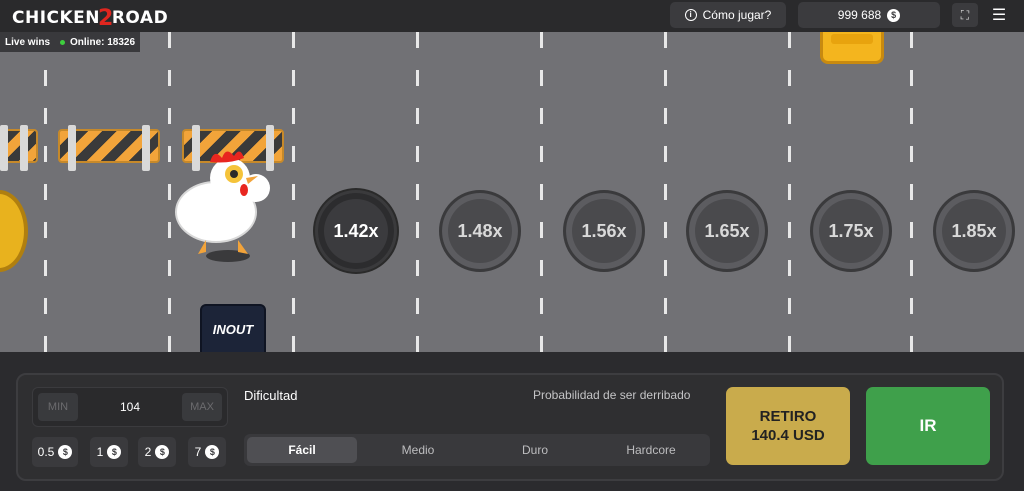  Describe the element at coordinates (512, 16) in the screenshot. I see `top-bar: CHICKEN2ROAD i Cómo jugar? 999 688 $ ⛶ ☰` at that location.